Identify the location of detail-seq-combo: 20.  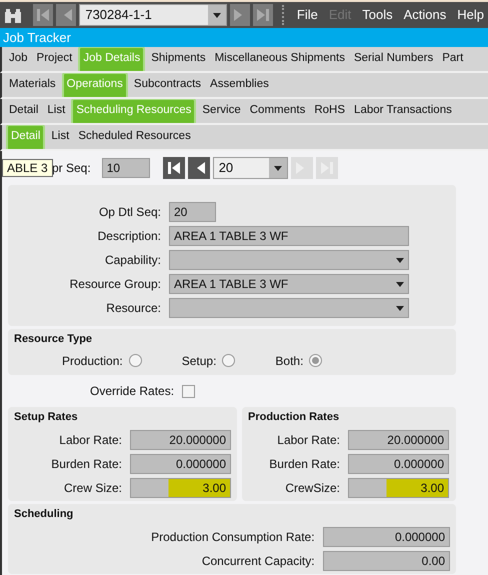
(250, 168).